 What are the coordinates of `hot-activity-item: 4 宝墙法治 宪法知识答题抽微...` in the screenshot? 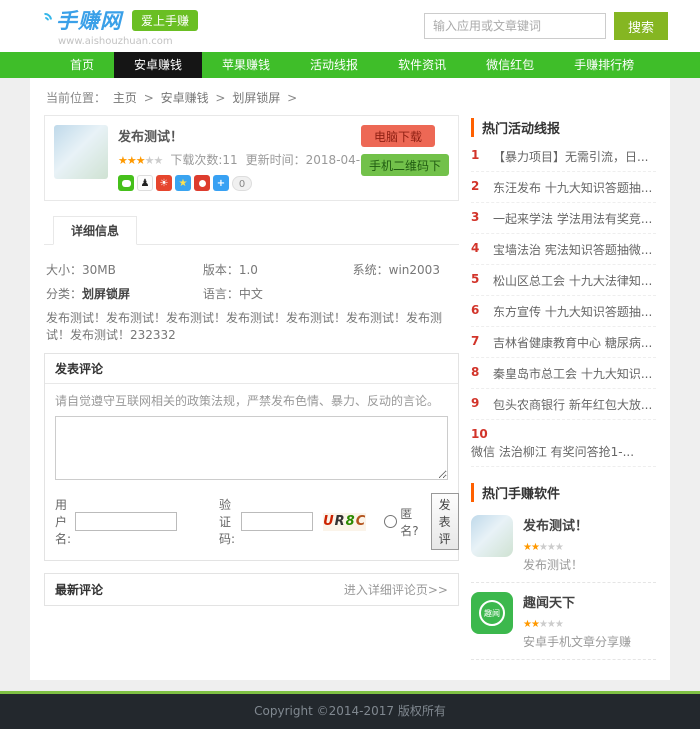 It's located at (563, 249).